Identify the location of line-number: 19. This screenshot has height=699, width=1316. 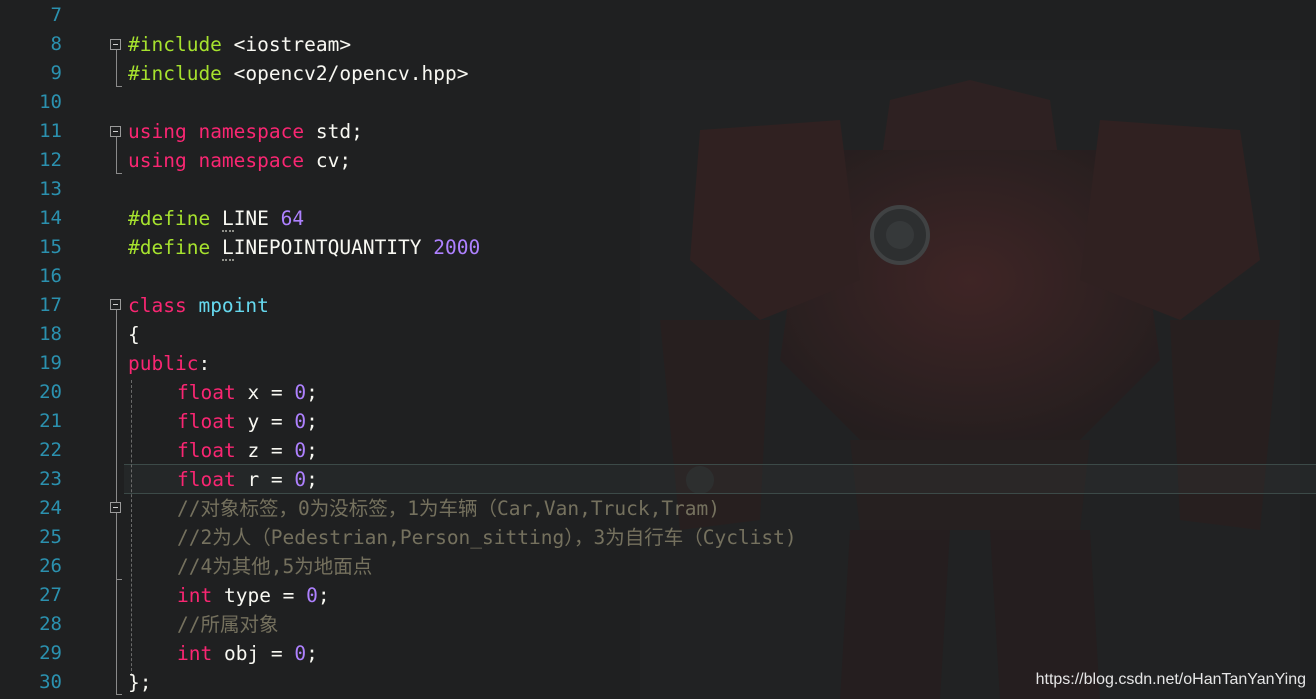
(50, 363).